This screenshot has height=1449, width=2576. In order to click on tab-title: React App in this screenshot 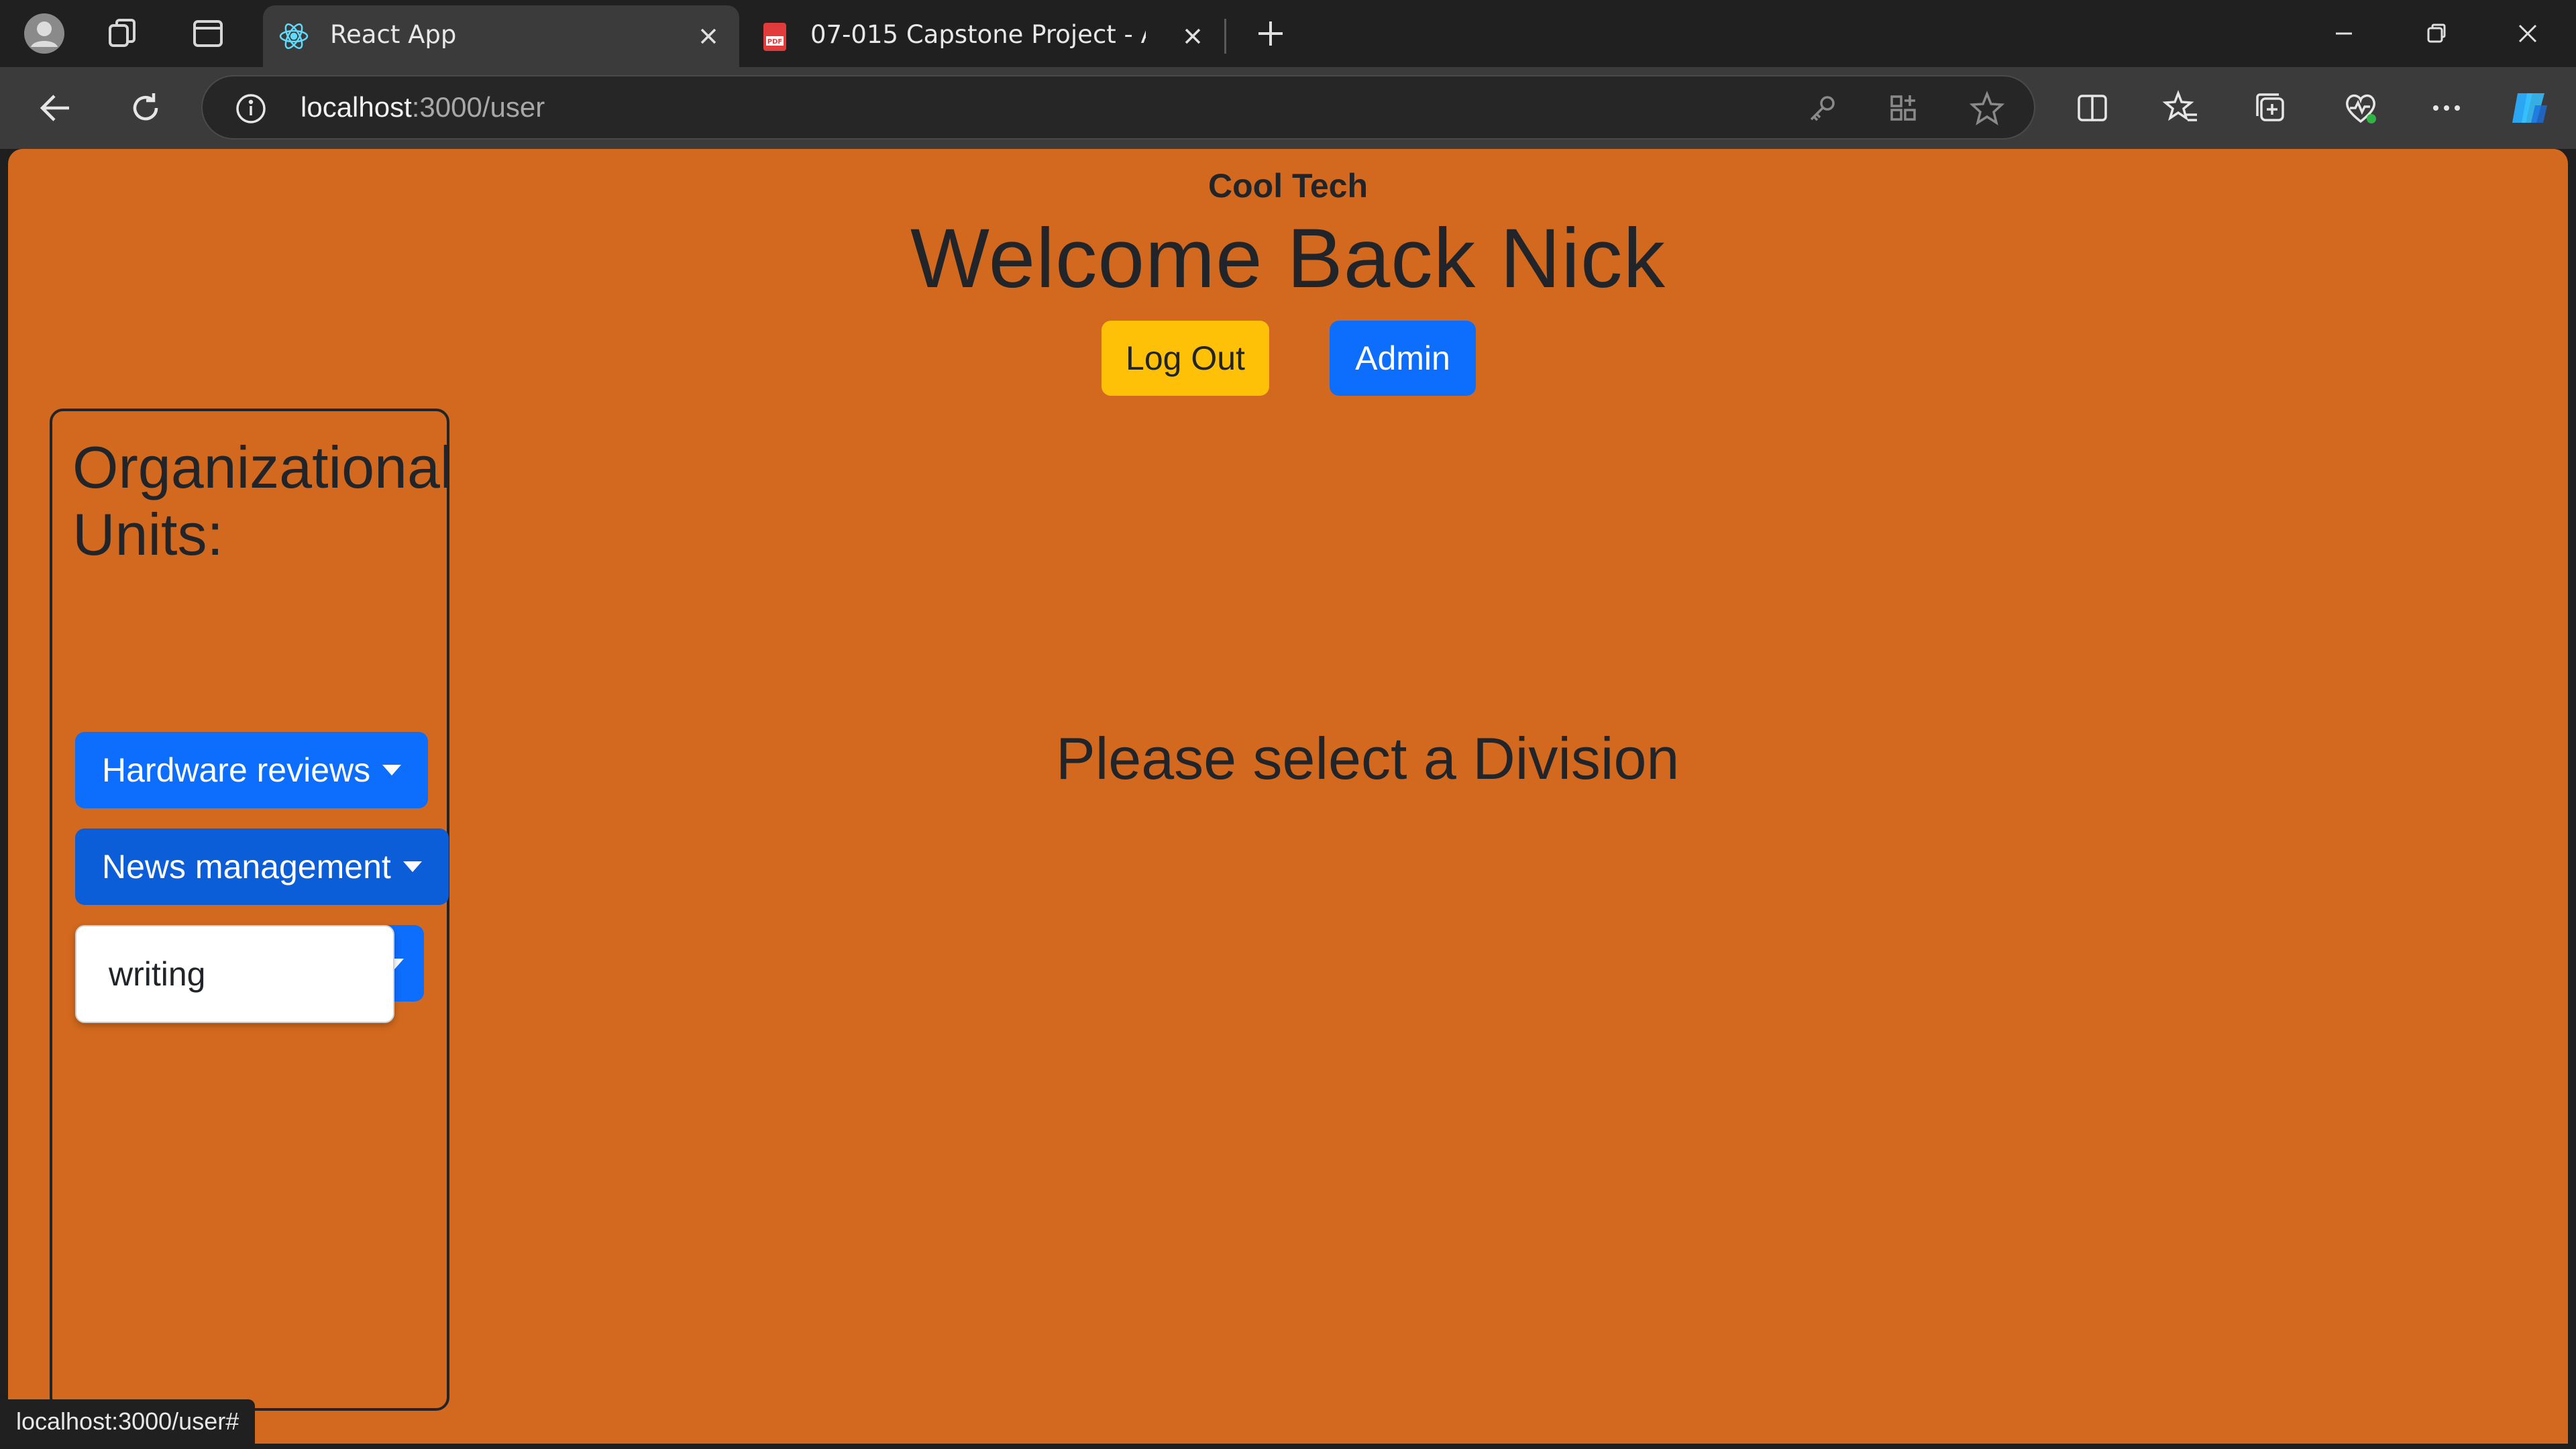, I will do `click(393, 34)`.